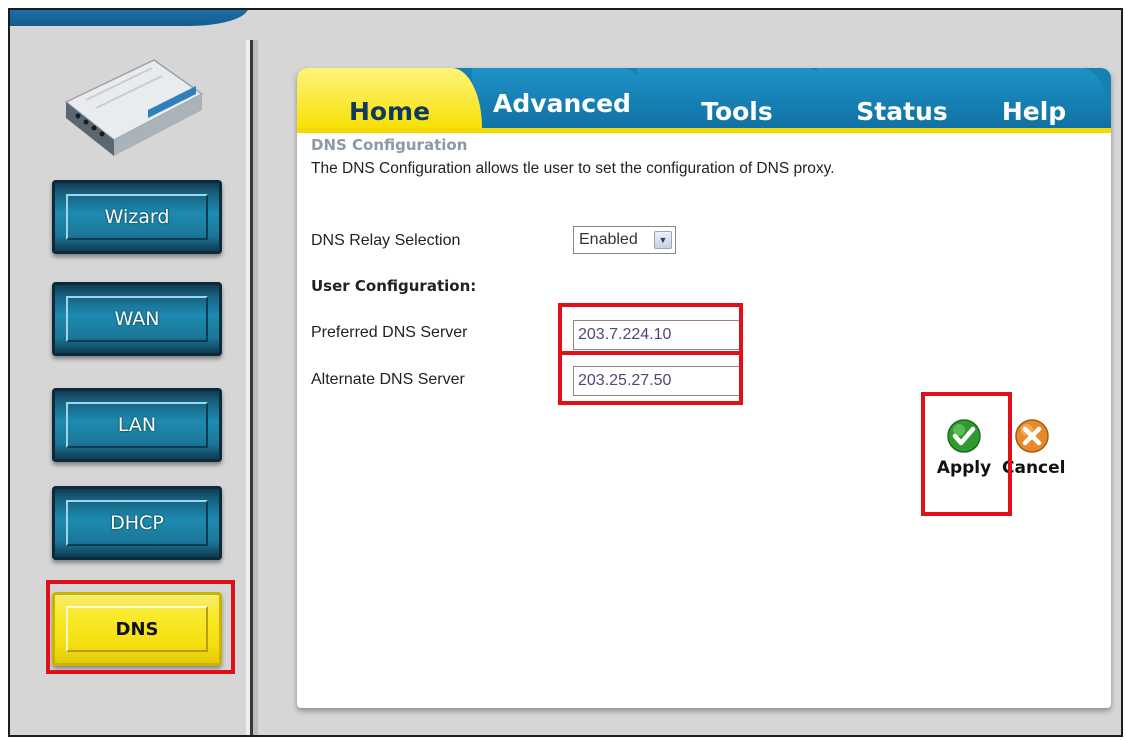 This screenshot has height=740, width=1126. What do you see at coordinates (657, 335) in the screenshot?
I see `preferred-dns-input: 203.7.224.10` at bounding box center [657, 335].